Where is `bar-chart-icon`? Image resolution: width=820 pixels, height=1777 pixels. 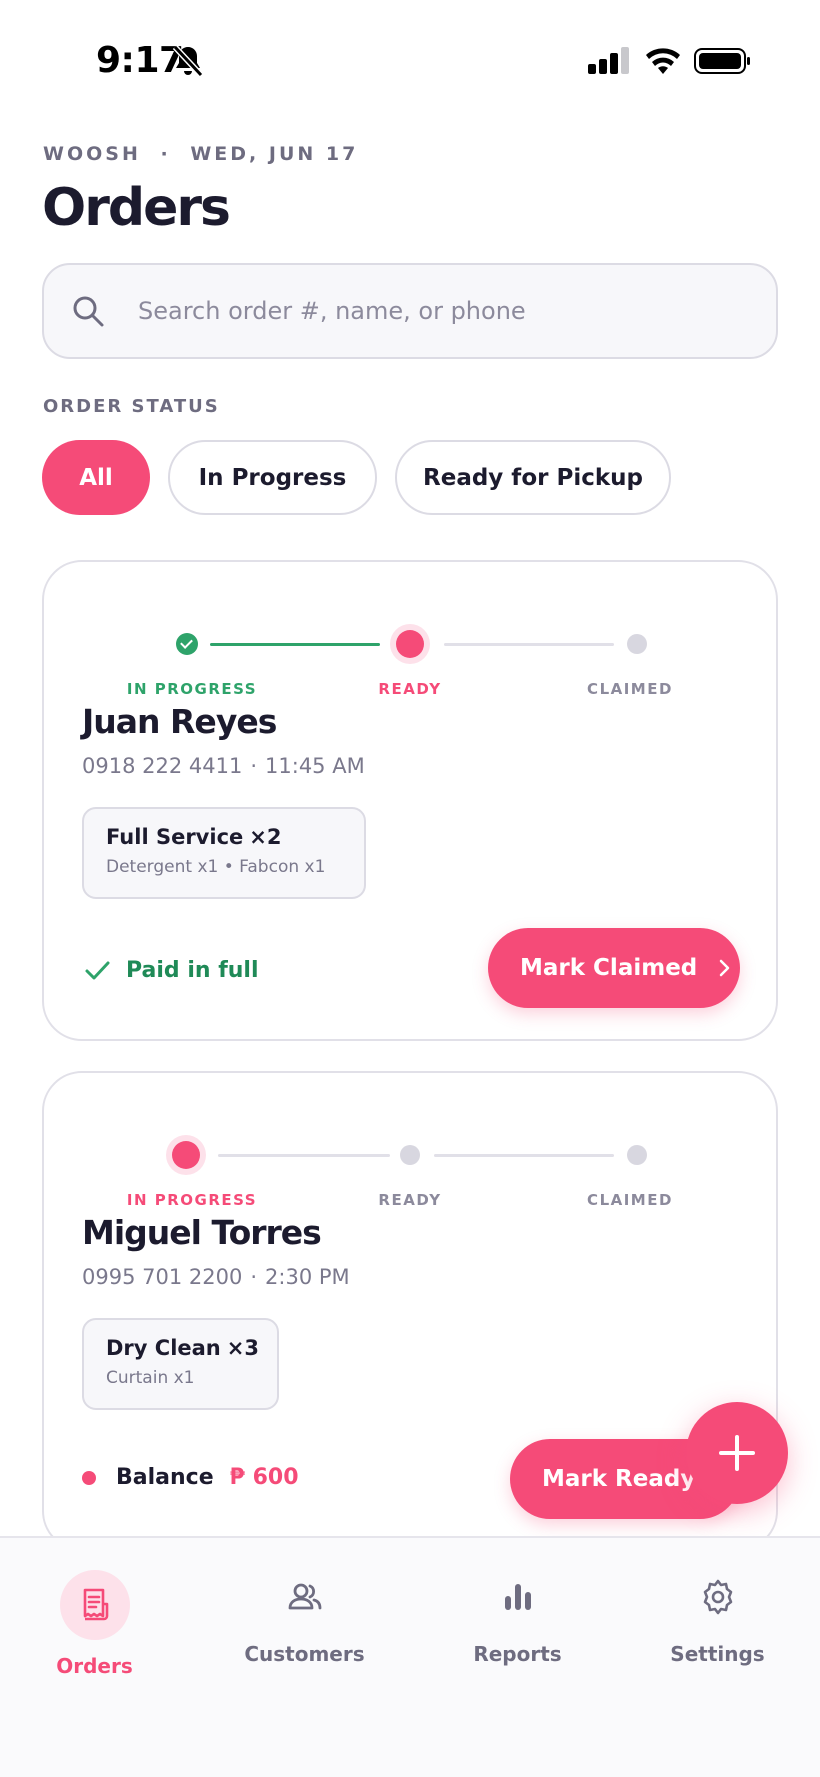 bar-chart-icon is located at coordinates (518, 1597).